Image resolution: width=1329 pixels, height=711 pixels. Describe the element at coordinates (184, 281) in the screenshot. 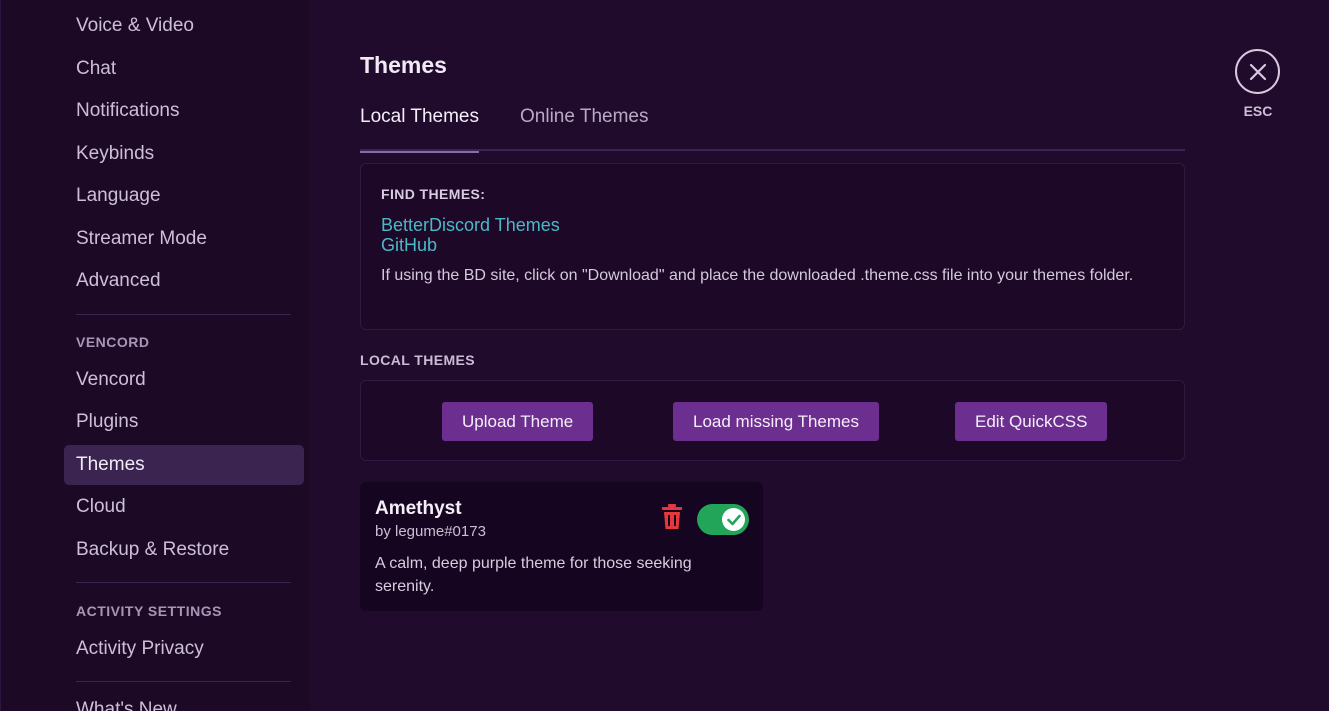

I see `sidebar-item-advanced: Advanced` at that location.